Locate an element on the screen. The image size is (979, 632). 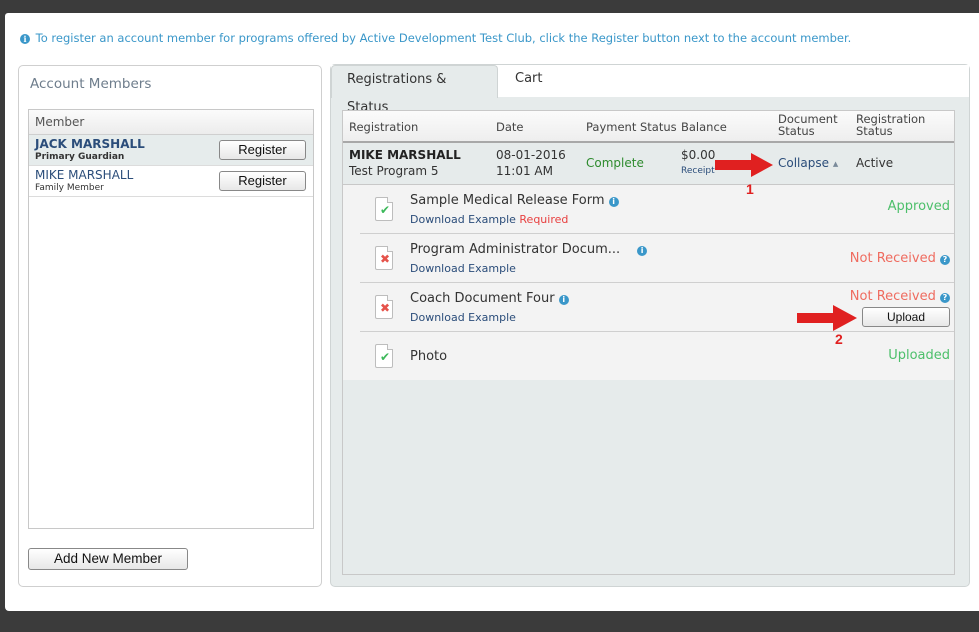
annotation-number-2: 2 is located at coordinates (839, 339).